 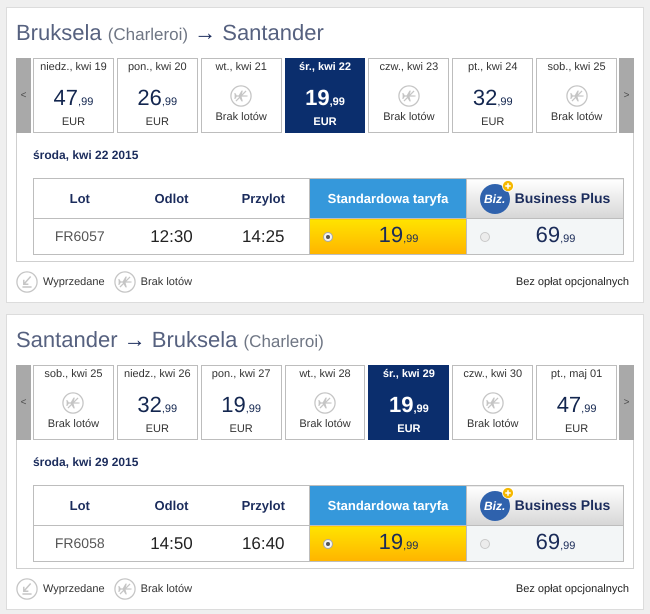 I want to click on fare-price: 26,99, so click(x=157, y=99).